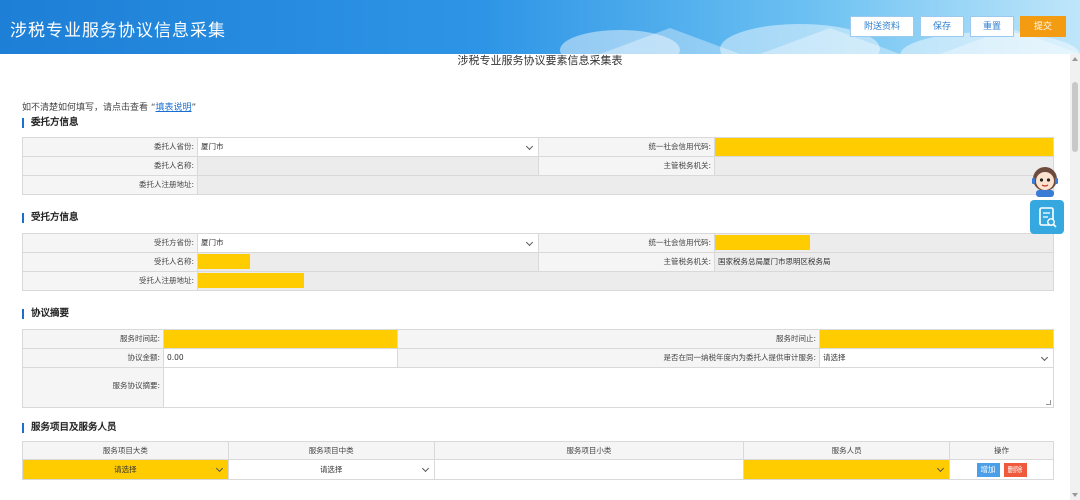 This screenshot has width=1080, height=500. What do you see at coordinates (1075, 117) in the screenshot?
I see `scrollbar-thumb` at bounding box center [1075, 117].